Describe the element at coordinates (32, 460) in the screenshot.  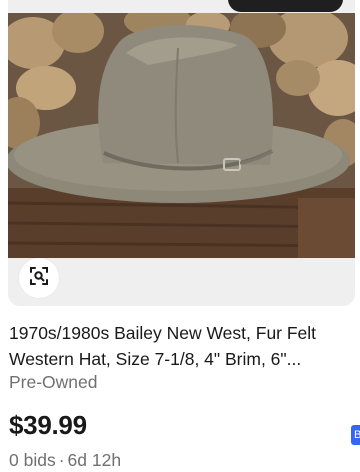
I see `bid-count: 0 bids` at that location.